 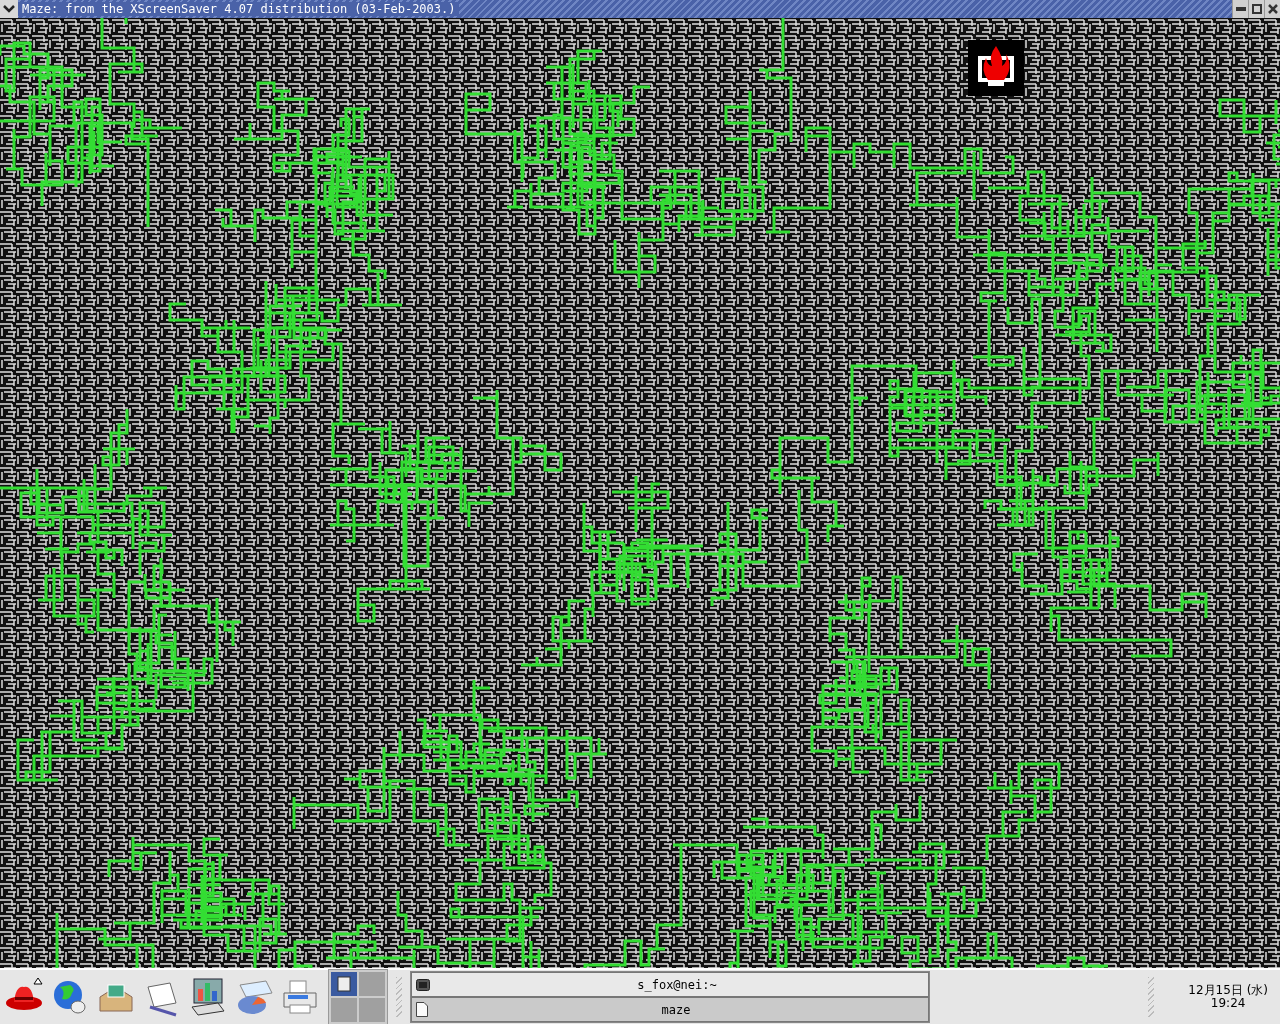 I want to click on minimize-icon, so click(x=1240, y=9).